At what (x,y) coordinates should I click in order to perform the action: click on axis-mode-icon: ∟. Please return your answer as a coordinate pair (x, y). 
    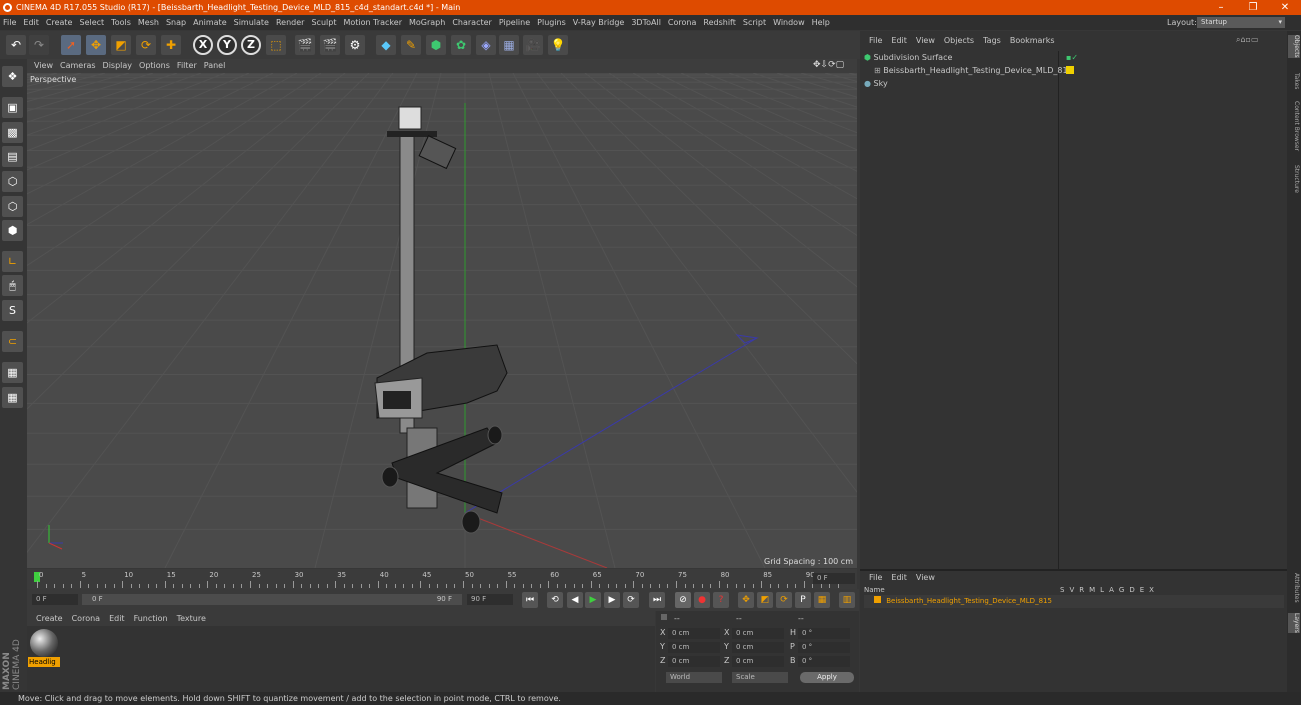
    Looking at the image, I should click on (12, 261).